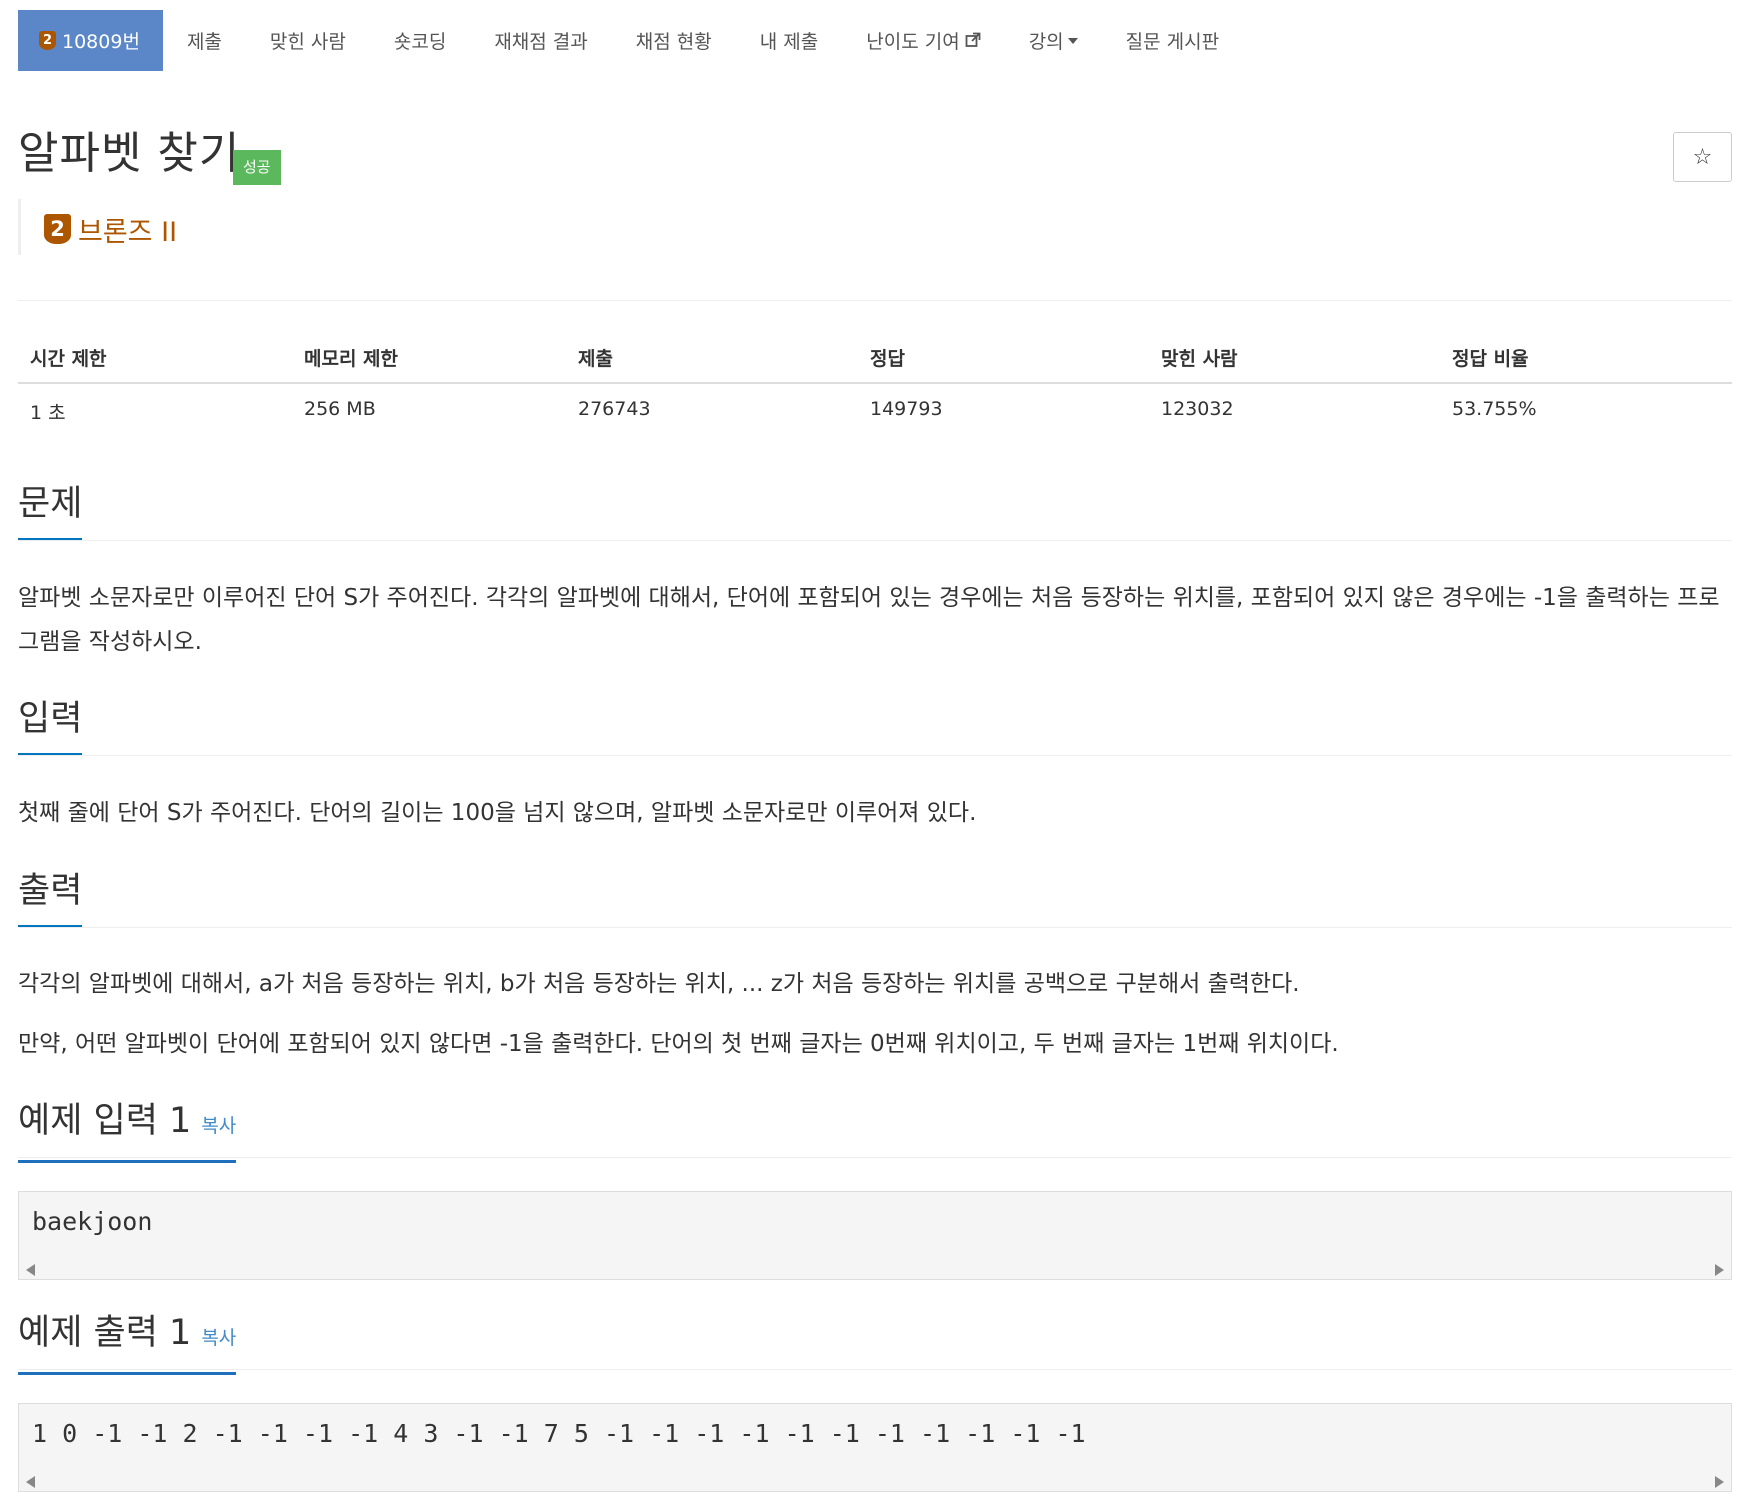 Image resolution: width=1751 pixels, height=1507 pixels. I want to click on sample-input-header: 예제 입력 1 복사, so click(875, 1132).